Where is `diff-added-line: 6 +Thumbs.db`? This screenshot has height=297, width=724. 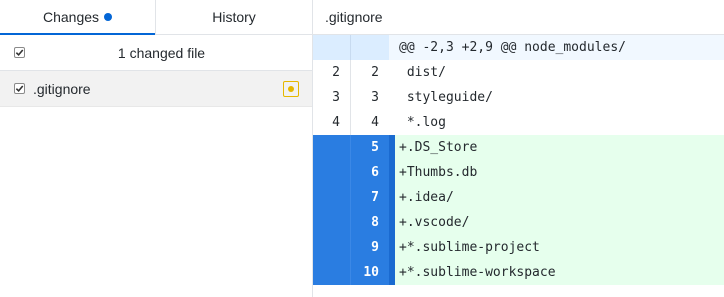 diff-added-line: 6 +Thumbs.db is located at coordinates (518, 172).